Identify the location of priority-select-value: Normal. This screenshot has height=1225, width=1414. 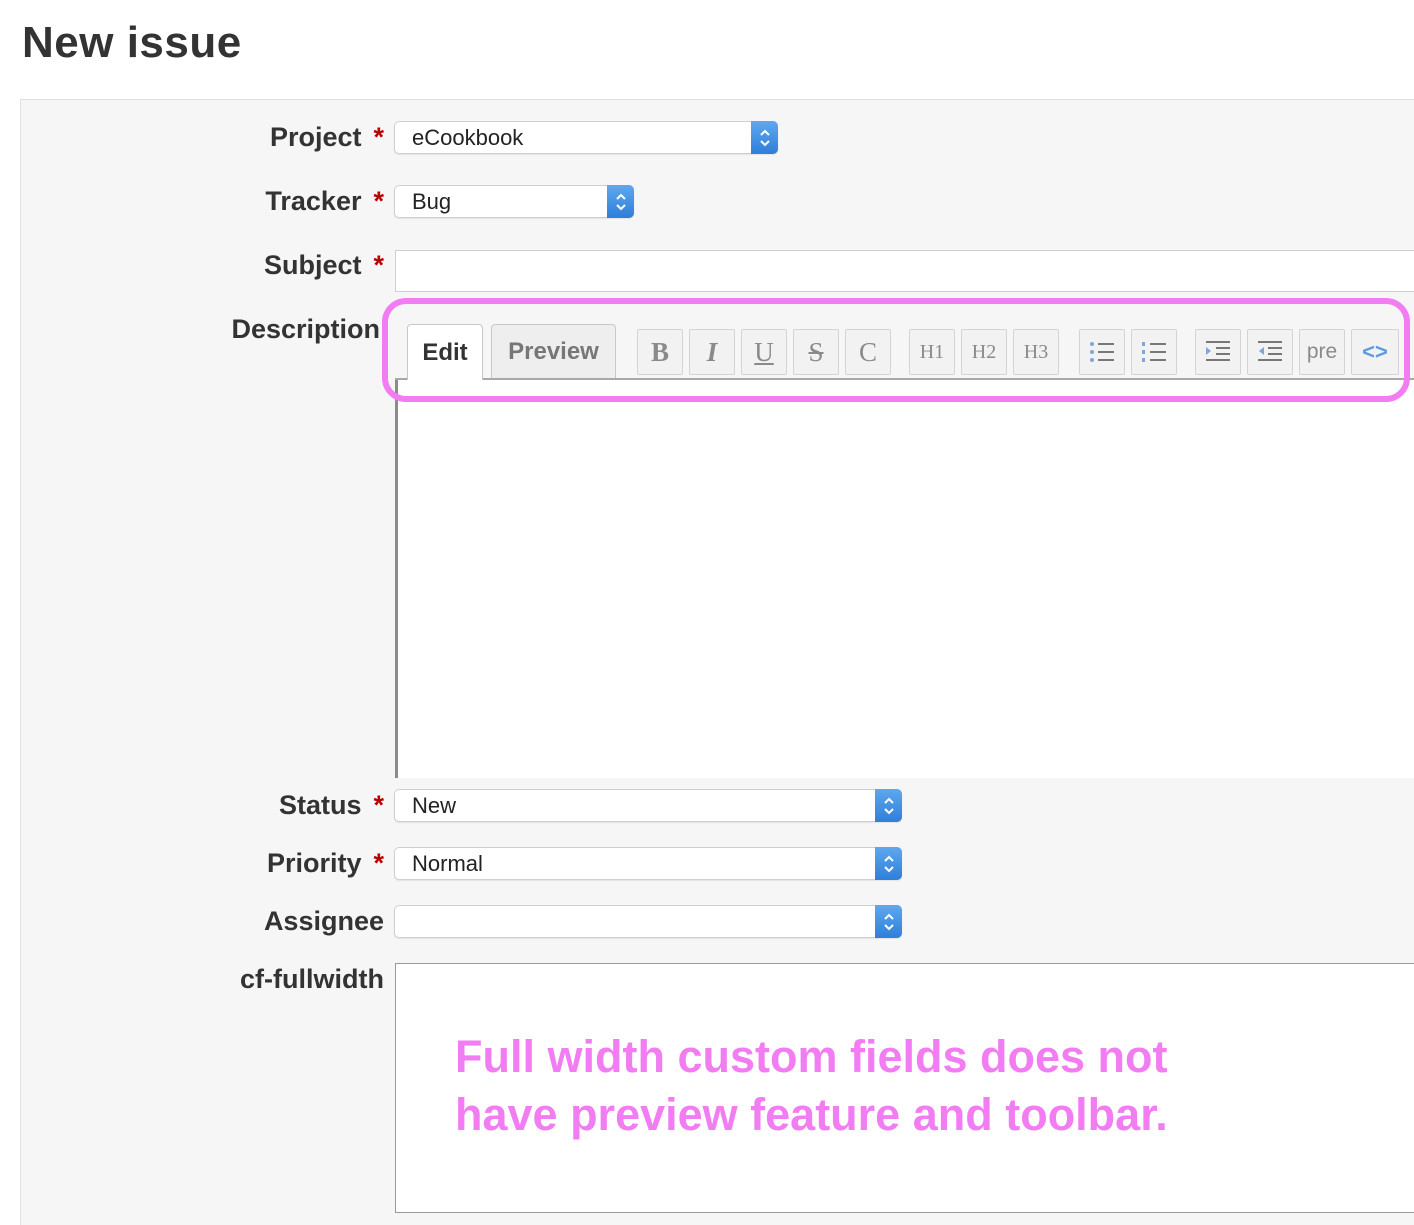
(447, 863).